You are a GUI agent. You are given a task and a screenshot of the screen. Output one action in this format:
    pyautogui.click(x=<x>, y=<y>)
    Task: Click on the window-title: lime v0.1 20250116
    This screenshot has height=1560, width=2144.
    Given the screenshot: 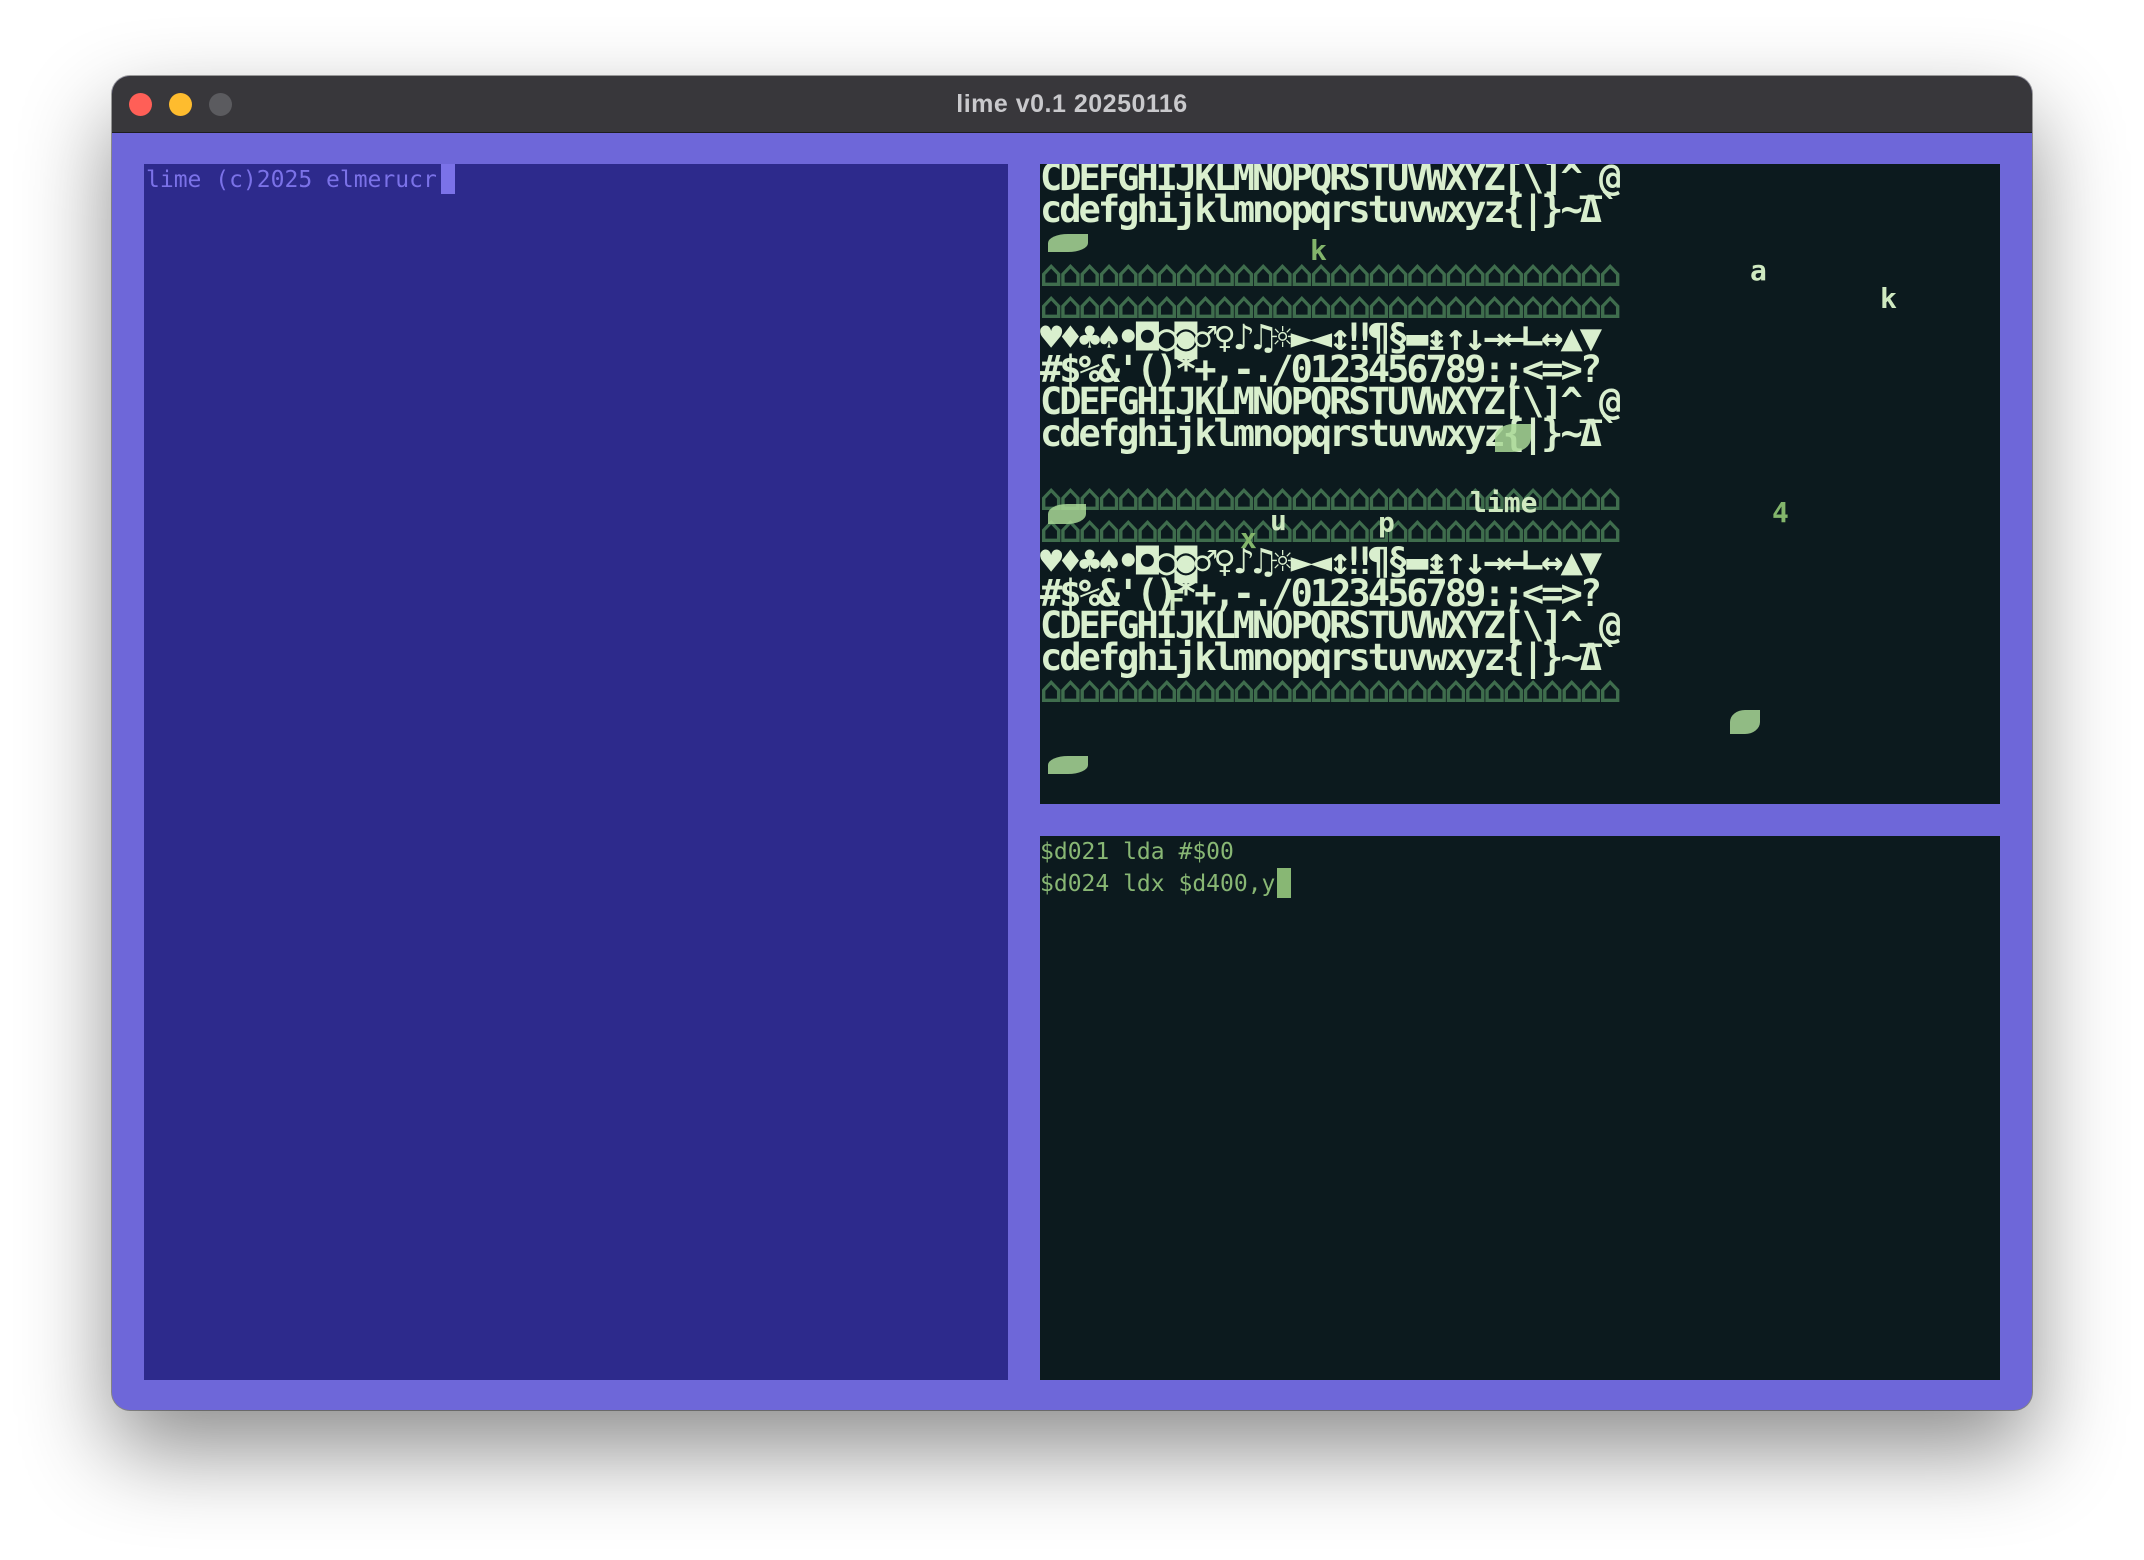 What is the action you would take?
    pyautogui.click(x=1072, y=104)
    